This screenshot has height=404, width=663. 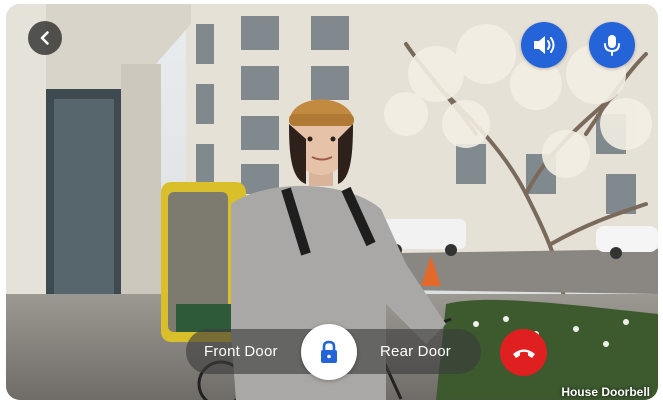 I want to click on microphone-button, so click(x=612, y=45).